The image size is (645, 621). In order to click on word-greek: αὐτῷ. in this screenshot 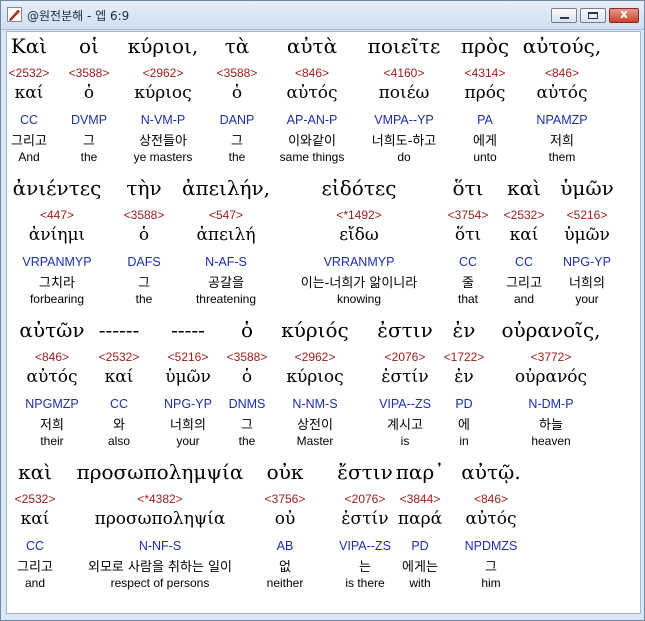, I will do `click(490, 472)`.